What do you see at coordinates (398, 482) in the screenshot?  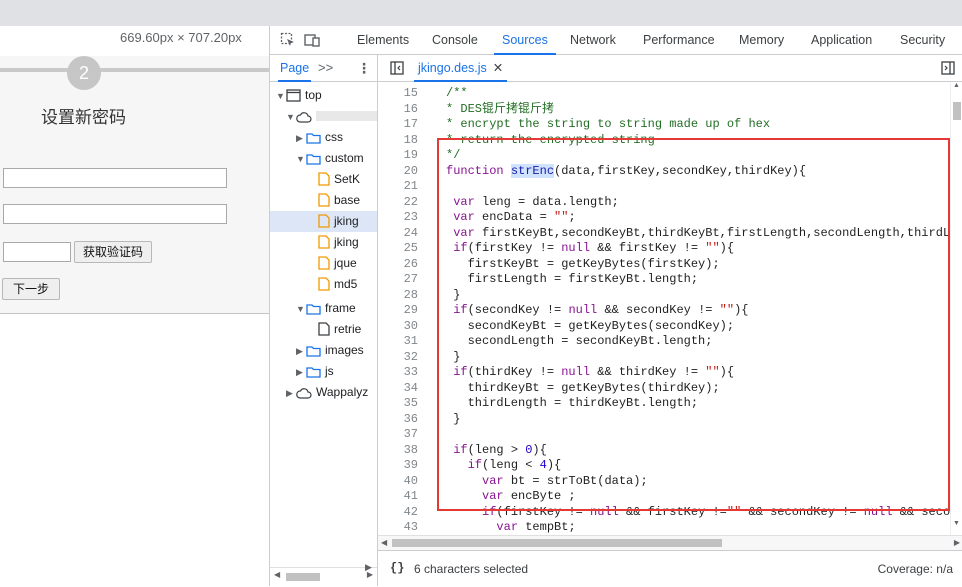 I see `line-number: 40` at bounding box center [398, 482].